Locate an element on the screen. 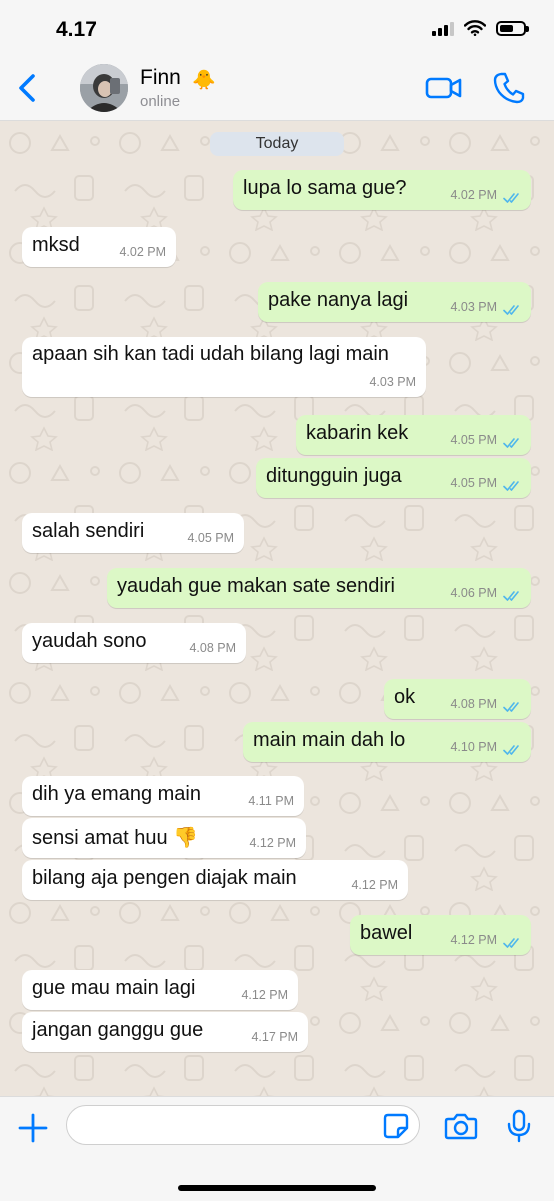 This screenshot has height=1201, width=554. message-text: kabarin kek is located at coordinates (357, 433).